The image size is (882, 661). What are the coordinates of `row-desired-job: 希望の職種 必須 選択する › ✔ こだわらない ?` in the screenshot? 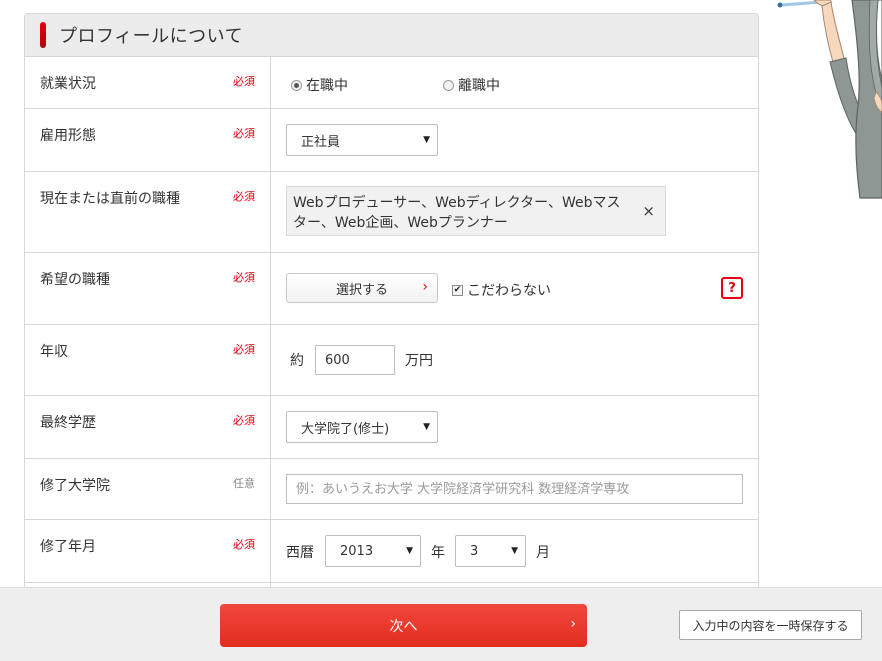 It's located at (391, 289).